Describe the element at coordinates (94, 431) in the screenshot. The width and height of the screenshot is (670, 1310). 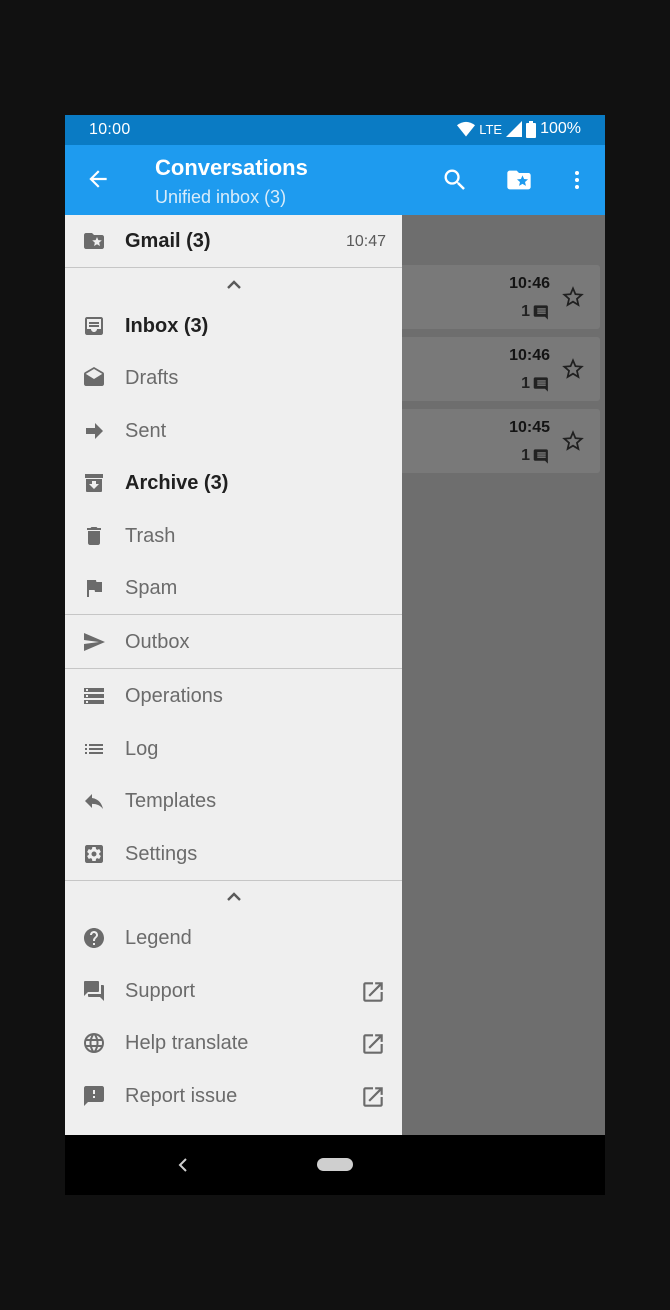
I see `arrow-right-icon` at that location.